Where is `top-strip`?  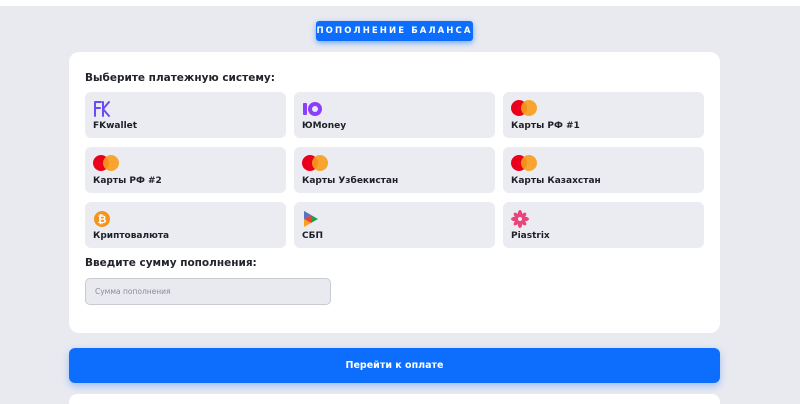
top-strip is located at coordinates (400, 3).